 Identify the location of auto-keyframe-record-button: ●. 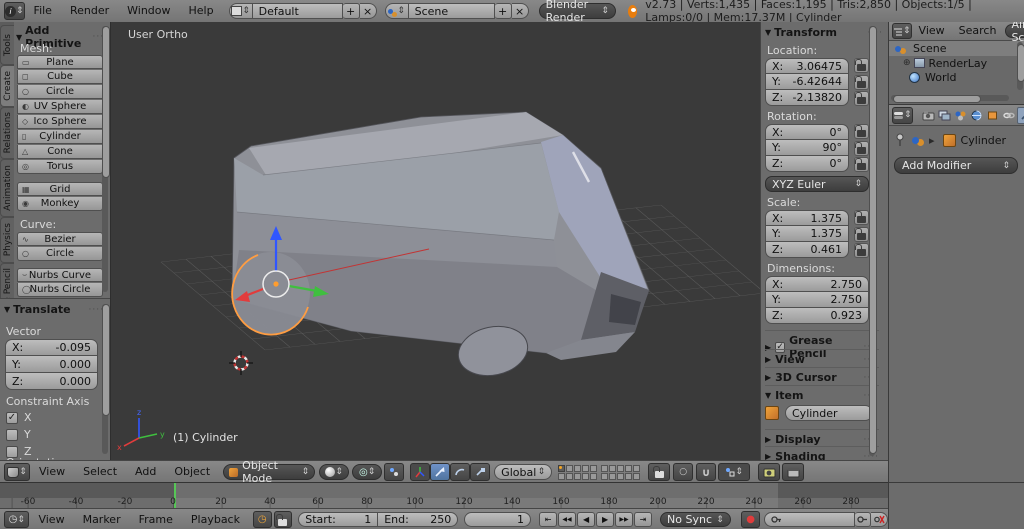
(750, 519).